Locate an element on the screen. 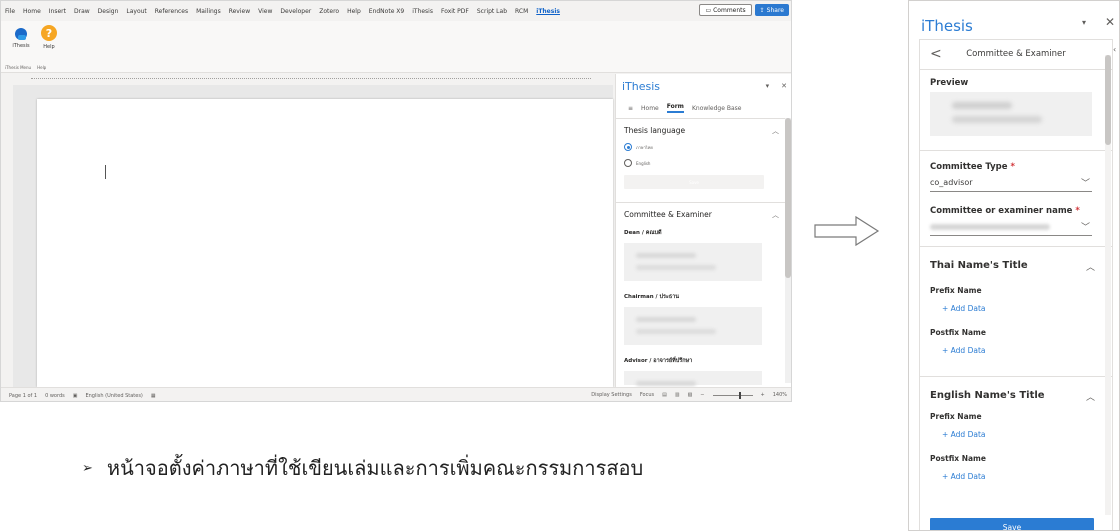 The height and width of the screenshot is (531, 1120). right-arrow-icon is located at coordinates (847, 231).